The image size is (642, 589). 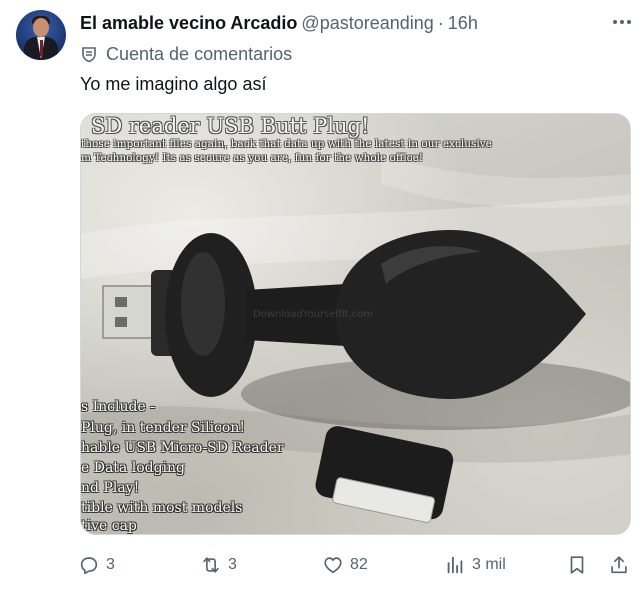 What do you see at coordinates (188, 23) in the screenshot?
I see `display-name: El amable vecino Arcadio` at bounding box center [188, 23].